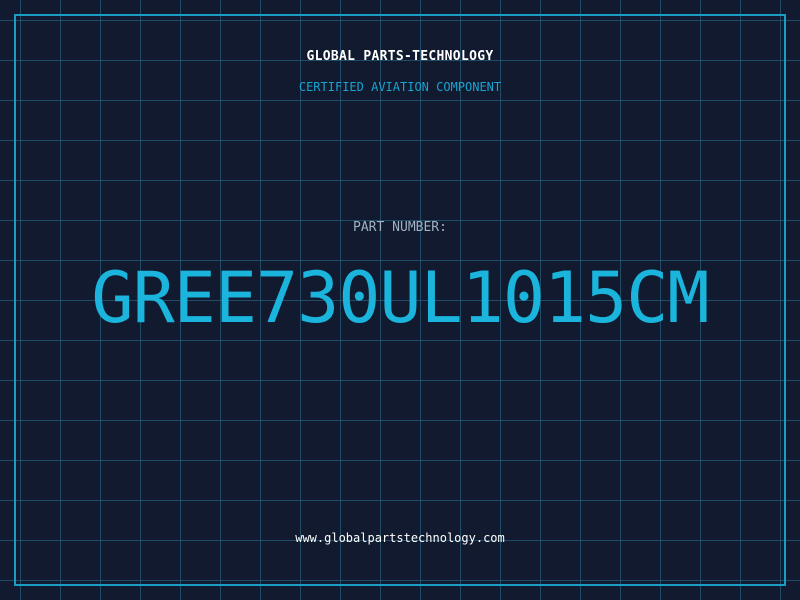  Describe the element at coordinates (400, 56) in the screenshot. I see `brand-name: GLOBAL PARTS-TECHNOLOGY` at that location.